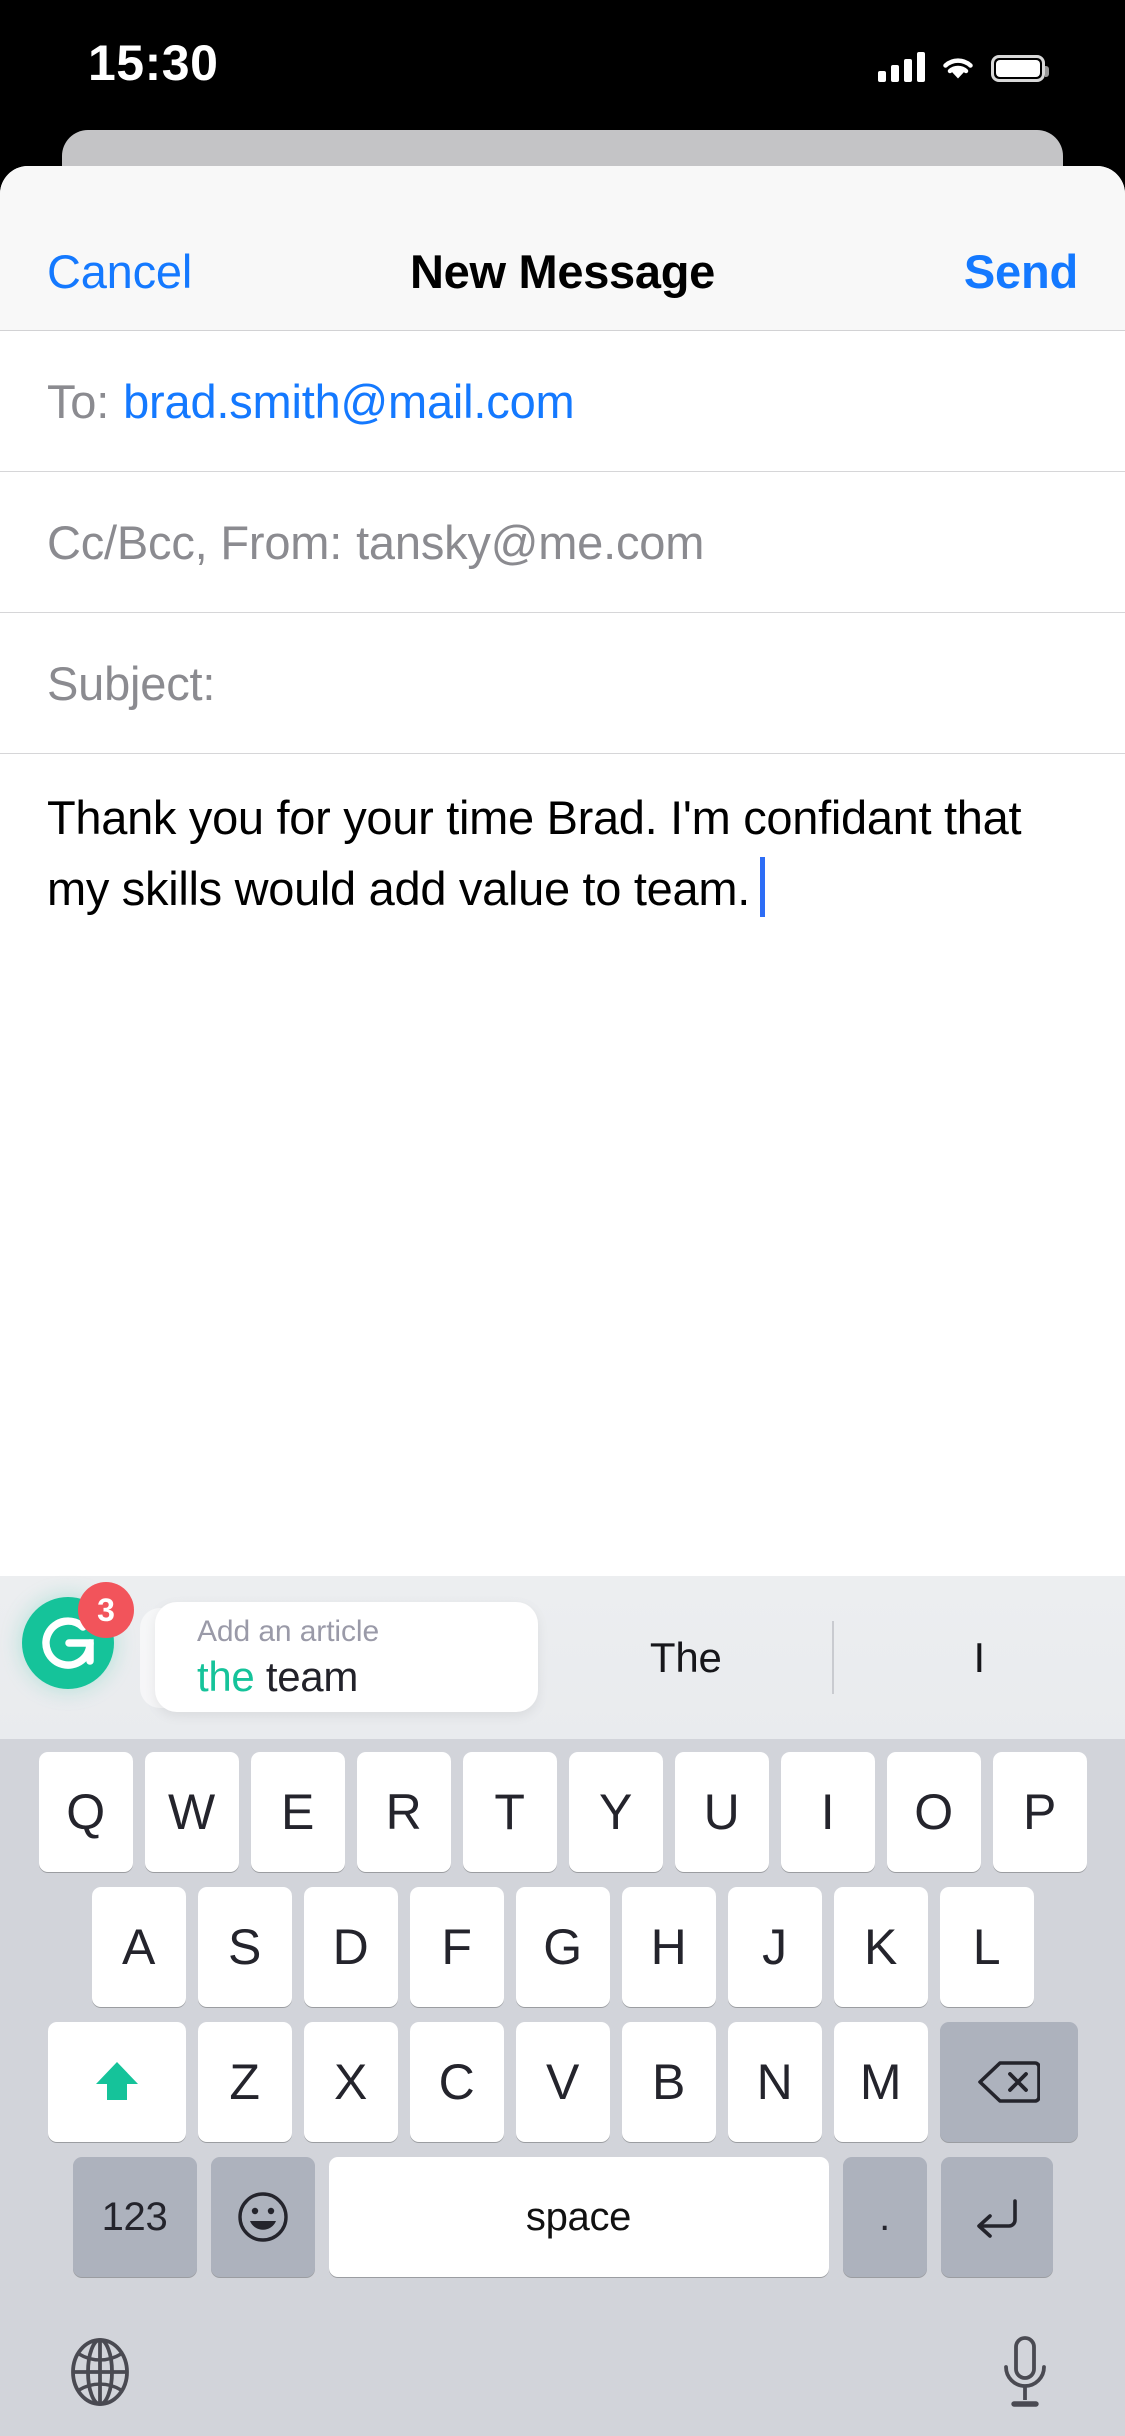 Image resolution: width=1125 pixels, height=2436 pixels. What do you see at coordinates (297, 1812) in the screenshot?
I see `key-e: E` at bounding box center [297, 1812].